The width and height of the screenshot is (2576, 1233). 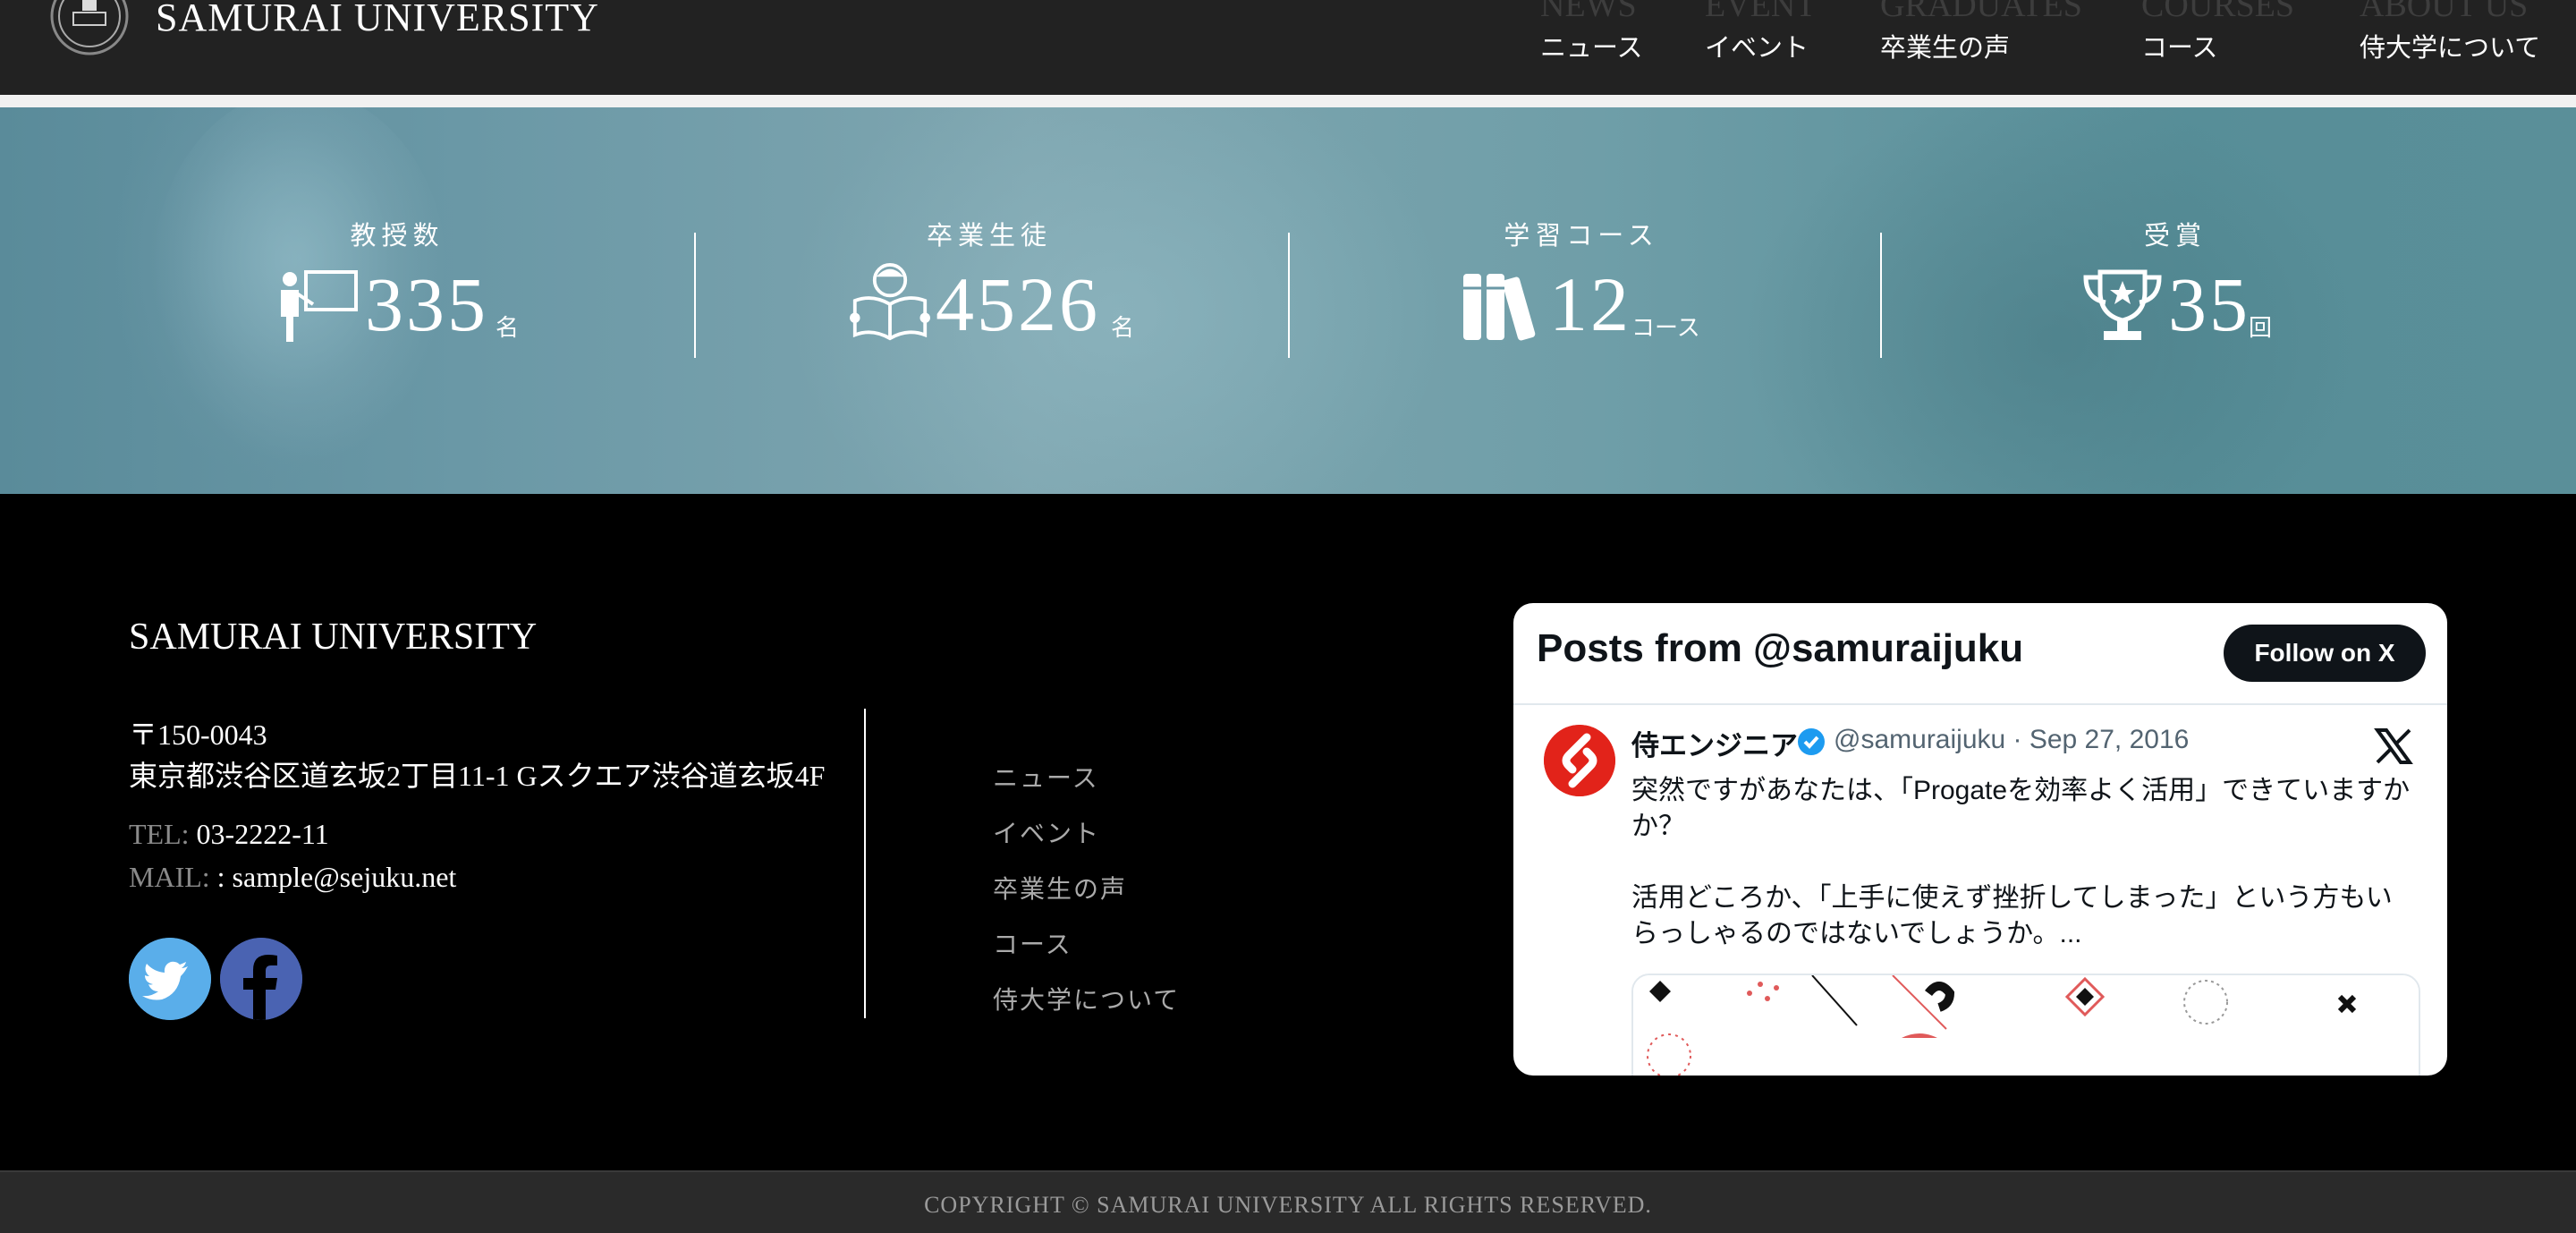 What do you see at coordinates (1590, 304) in the screenshot?
I see `stat-value: 12` at bounding box center [1590, 304].